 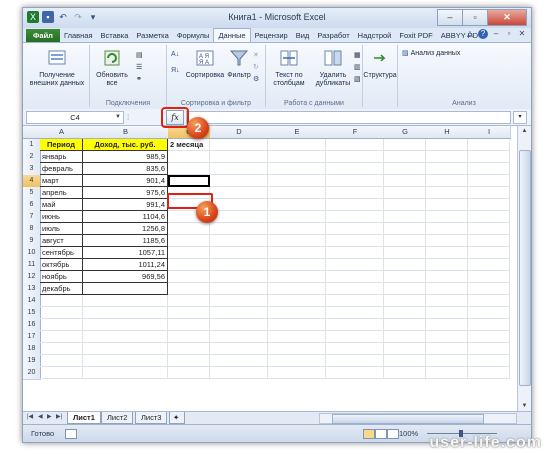 What do you see at coordinates (256, 79) in the screenshot?
I see `advanced-filter-icon: ⚙` at bounding box center [256, 79].